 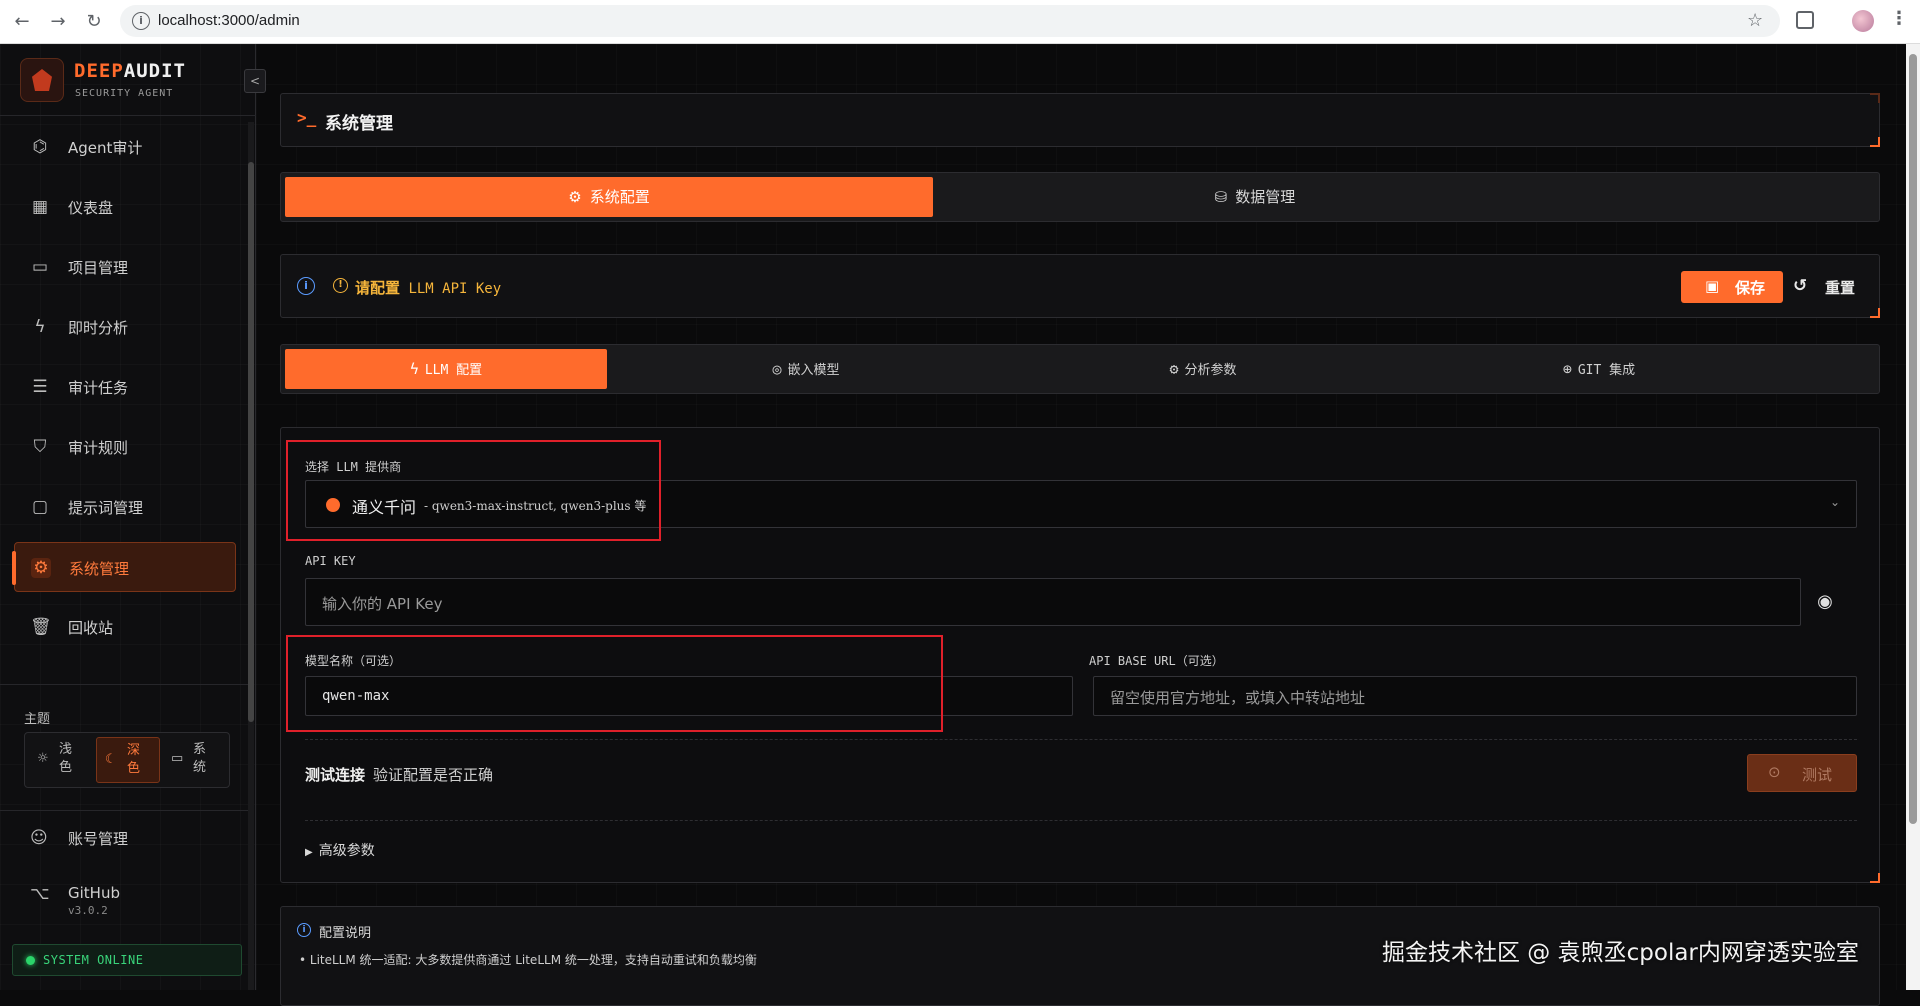 I want to click on chevron-left-icon: <, so click(x=255, y=81).